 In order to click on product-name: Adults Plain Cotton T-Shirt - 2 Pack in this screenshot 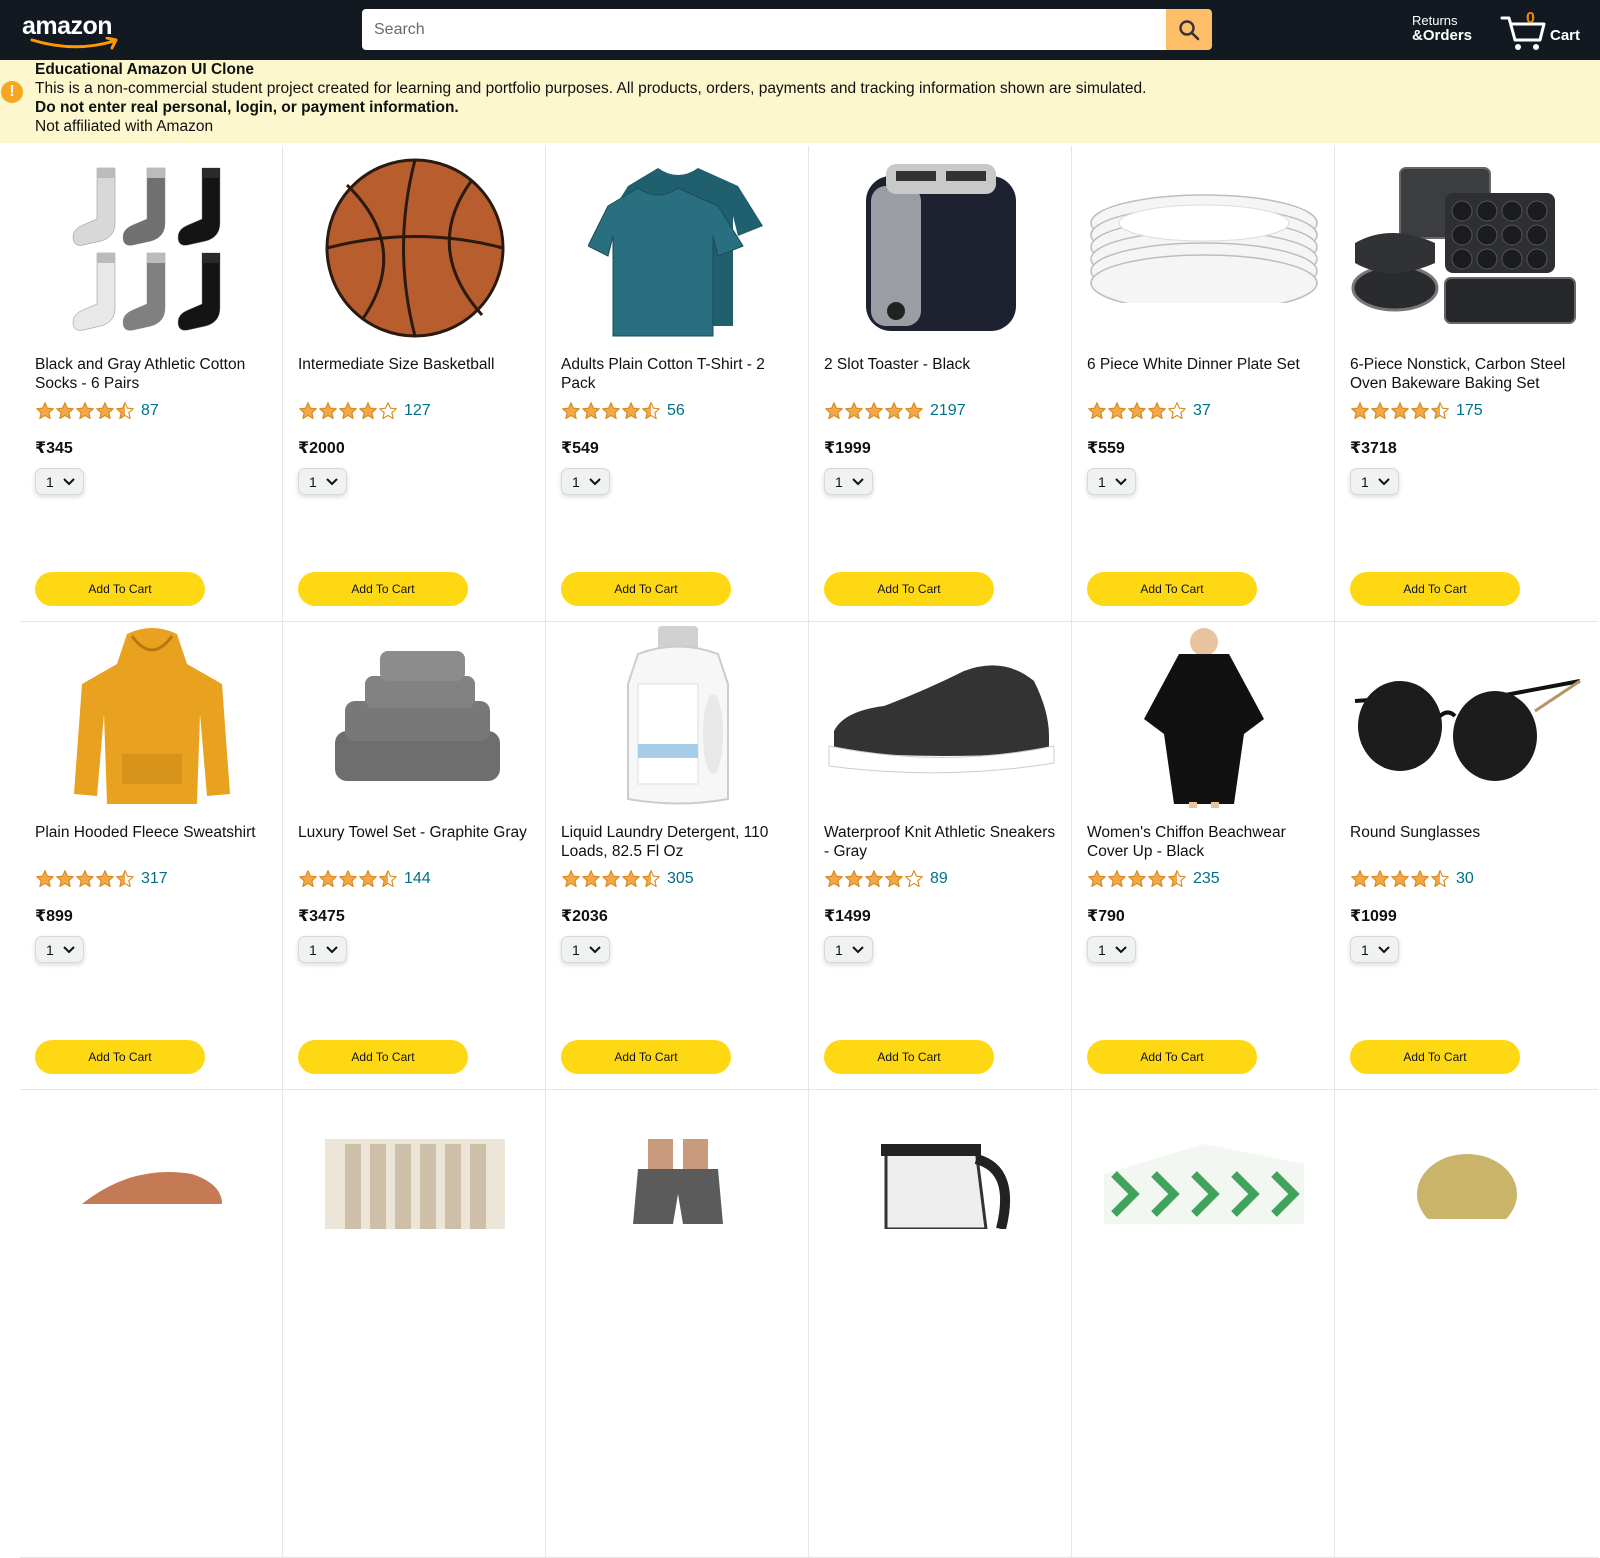, I will do `click(677, 374)`.